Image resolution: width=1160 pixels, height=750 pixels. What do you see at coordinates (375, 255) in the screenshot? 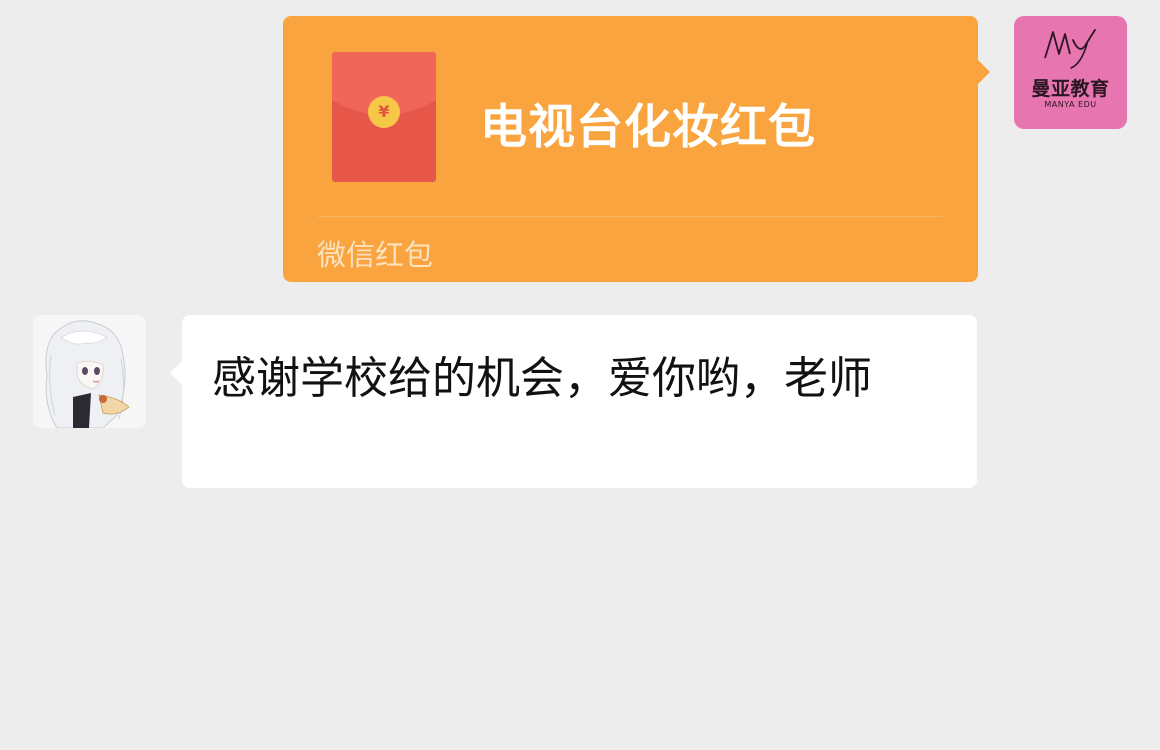
I see `red-packet-label: 微信红包` at bounding box center [375, 255].